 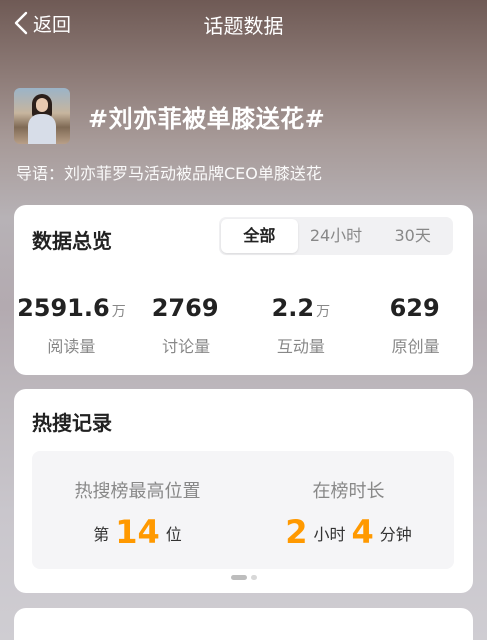 What do you see at coordinates (72, 241) in the screenshot?
I see `overview-title: 数据总览` at bounding box center [72, 241].